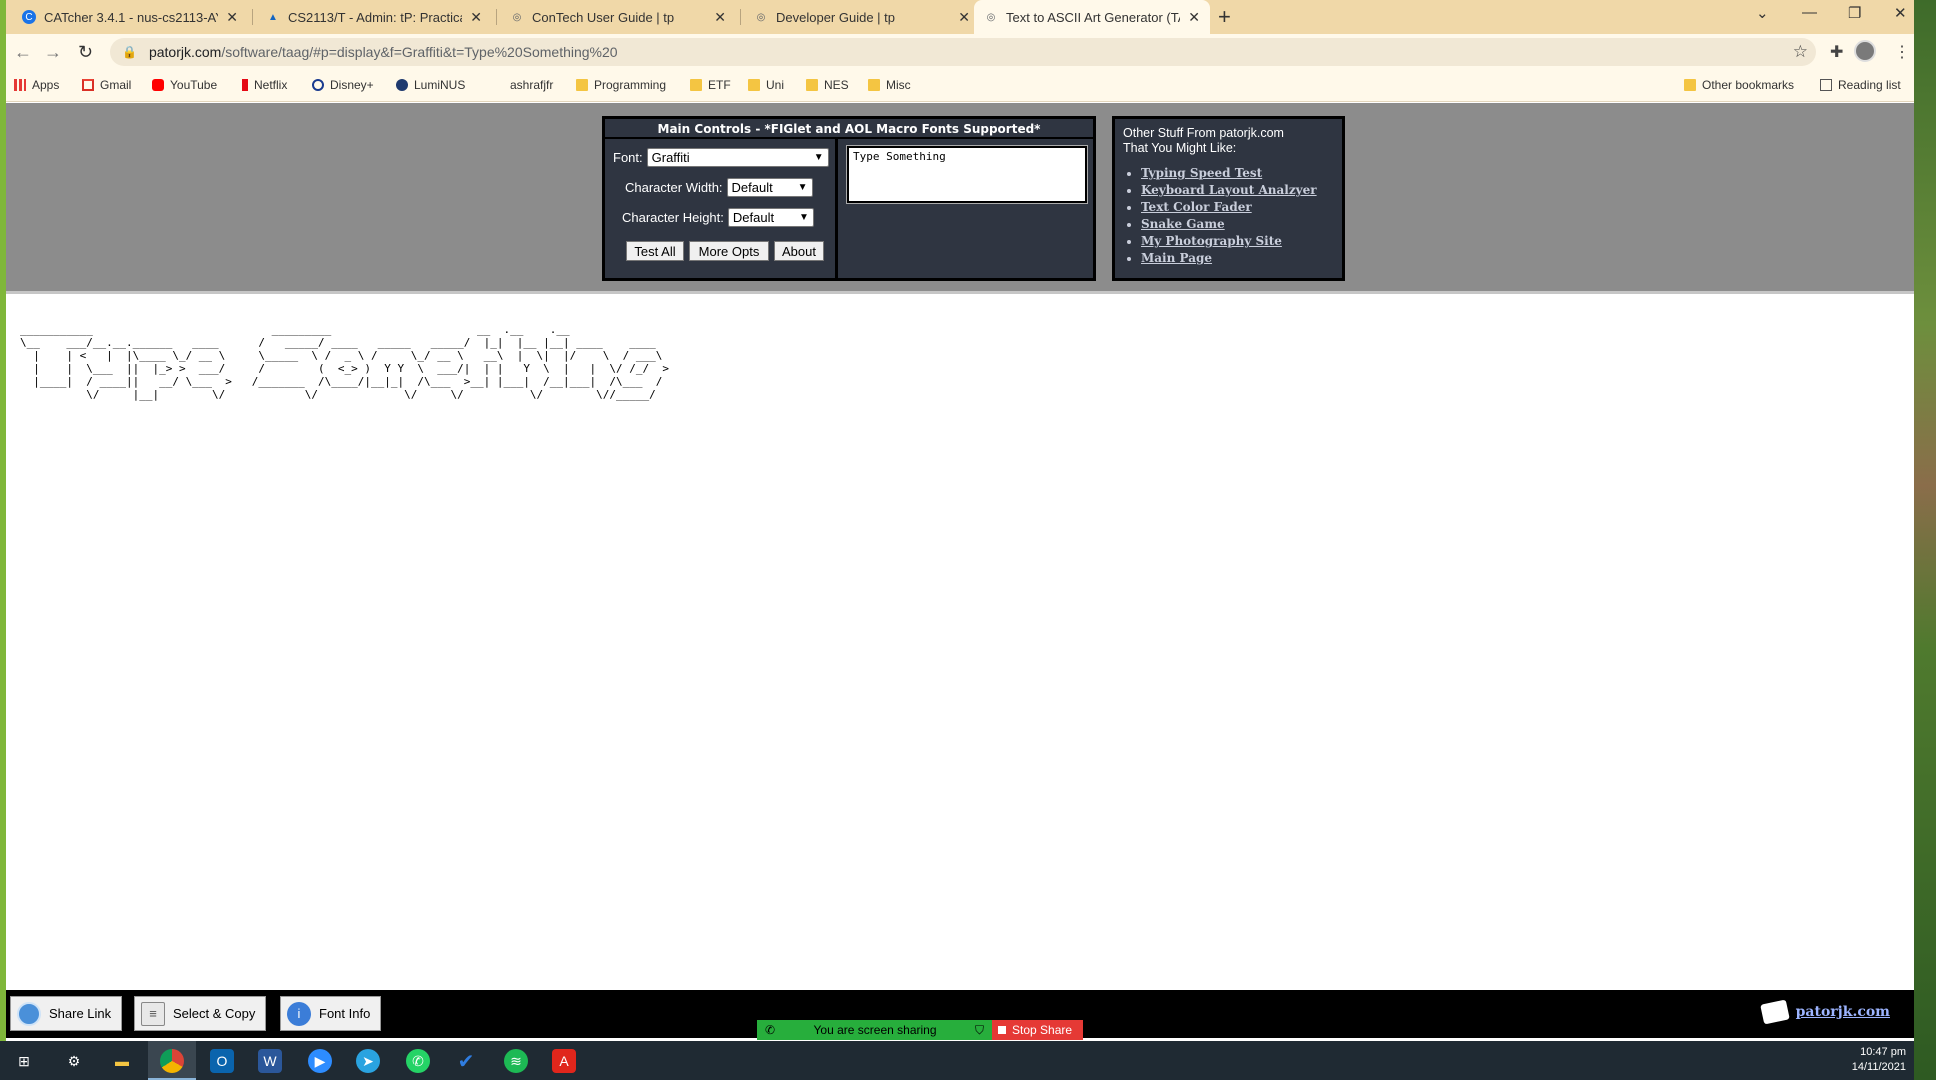  I want to click on list-item: Snake Game, so click(1237, 224).